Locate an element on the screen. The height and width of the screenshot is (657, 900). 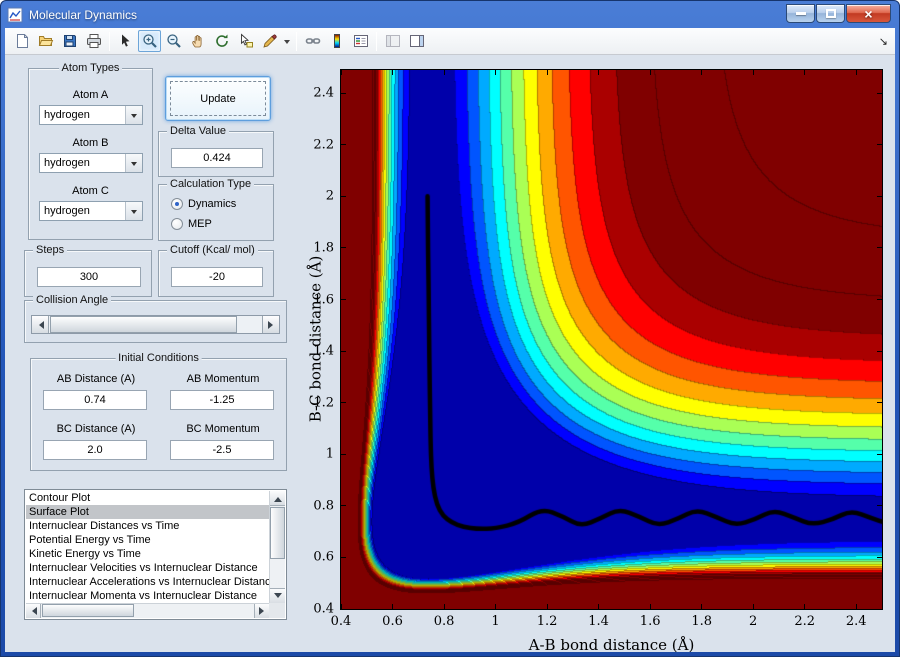
slider-right-arrow is located at coordinates (270, 324).